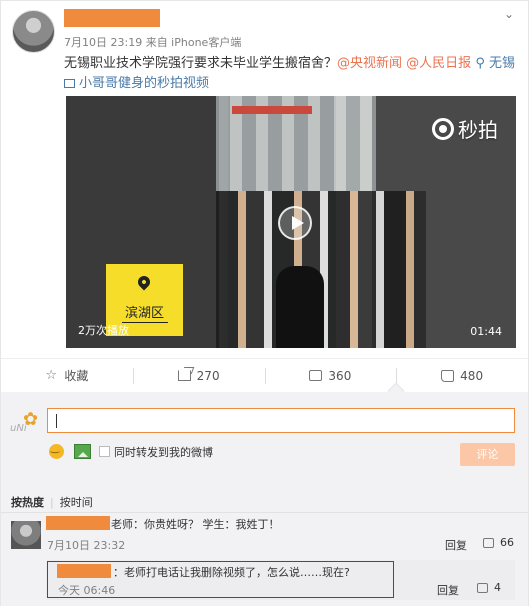 This screenshot has height=606, width=529. Describe the element at coordinates (495, 63) in the screenshot. I see `location-link: ⚲ 无锡` at that location.